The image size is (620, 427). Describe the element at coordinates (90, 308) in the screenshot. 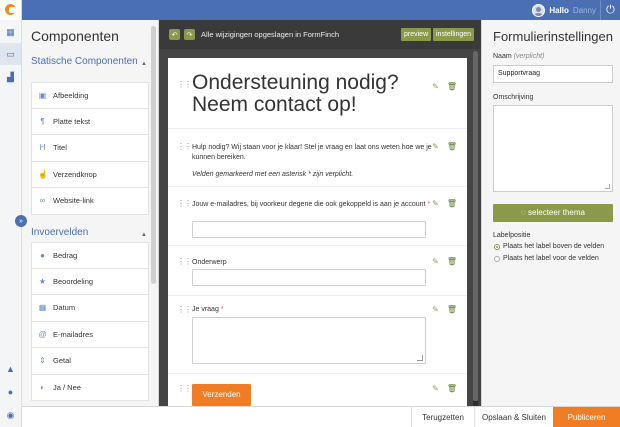

I see `component-datum: ▦ Datum` at that location.